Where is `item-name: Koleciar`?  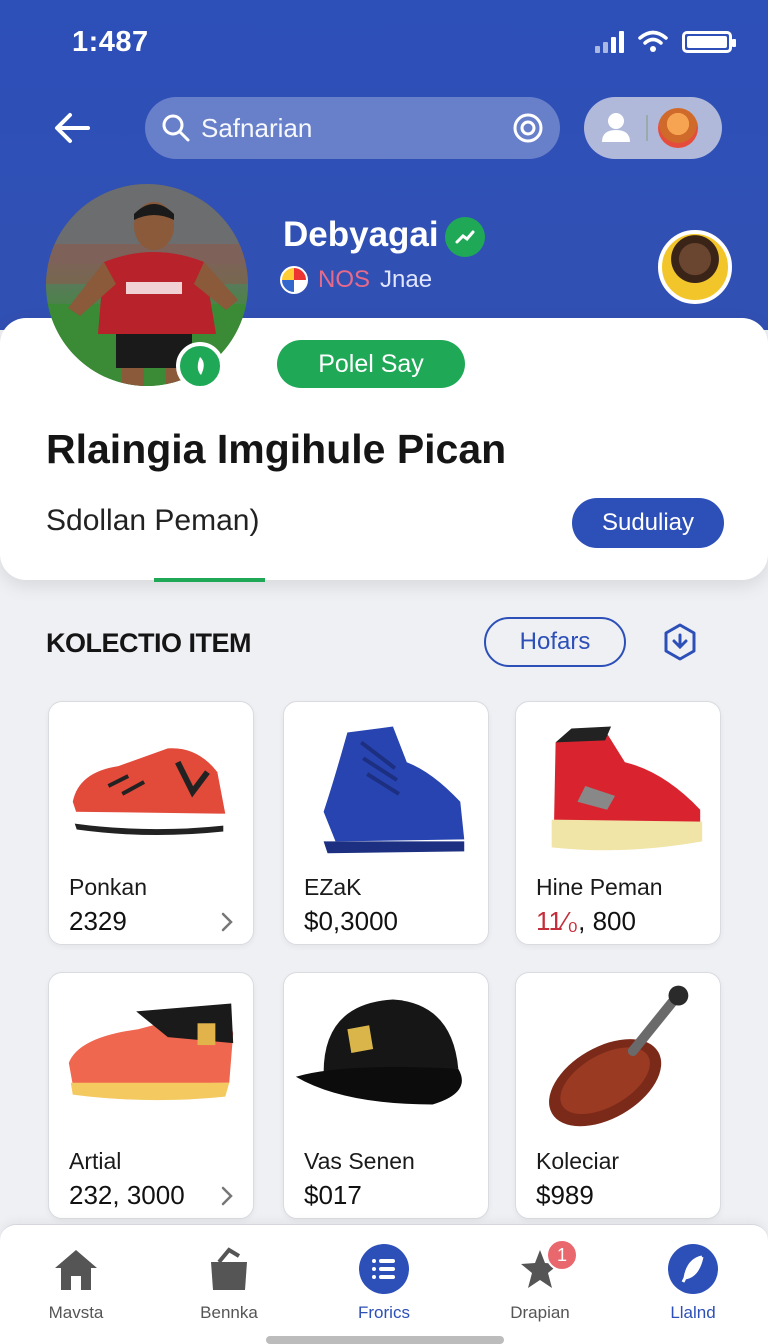 item-name: Koleciar is located at coordinates (578, 1161).